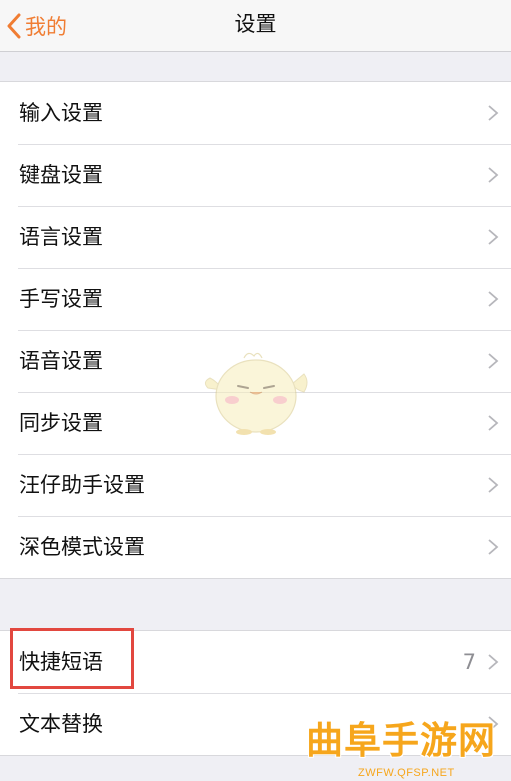 This screenshot has width=511, height=781. I want to click on row-label: 输入设置, so click(61, 113).